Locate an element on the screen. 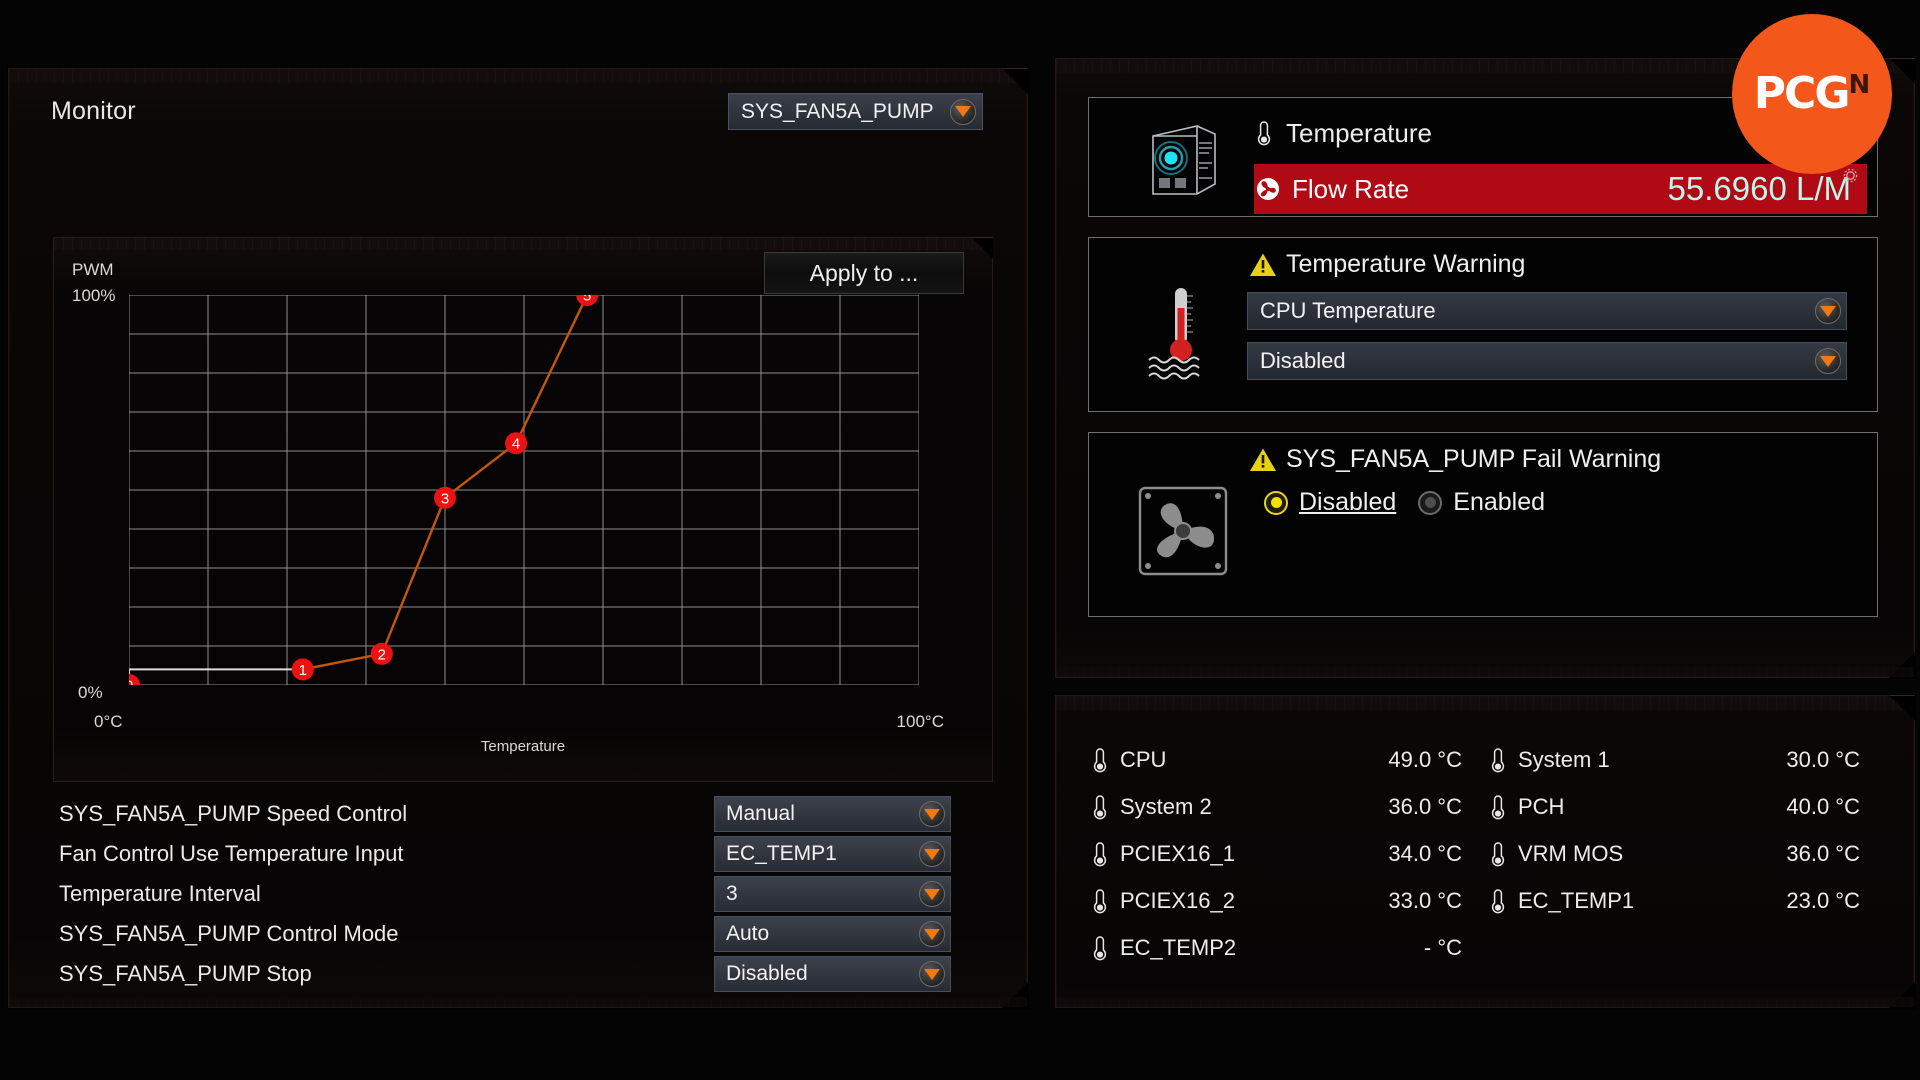 This screenshot has width=1920, height=1080. temperature-reading-name: EC_TEMP2 is located at coordinates (1178, 947).